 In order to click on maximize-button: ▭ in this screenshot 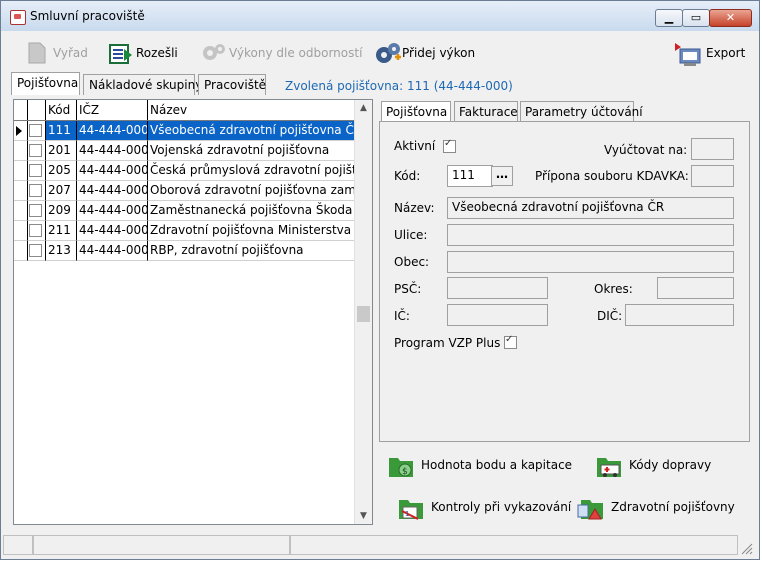, I will do `click(696, 18)`.